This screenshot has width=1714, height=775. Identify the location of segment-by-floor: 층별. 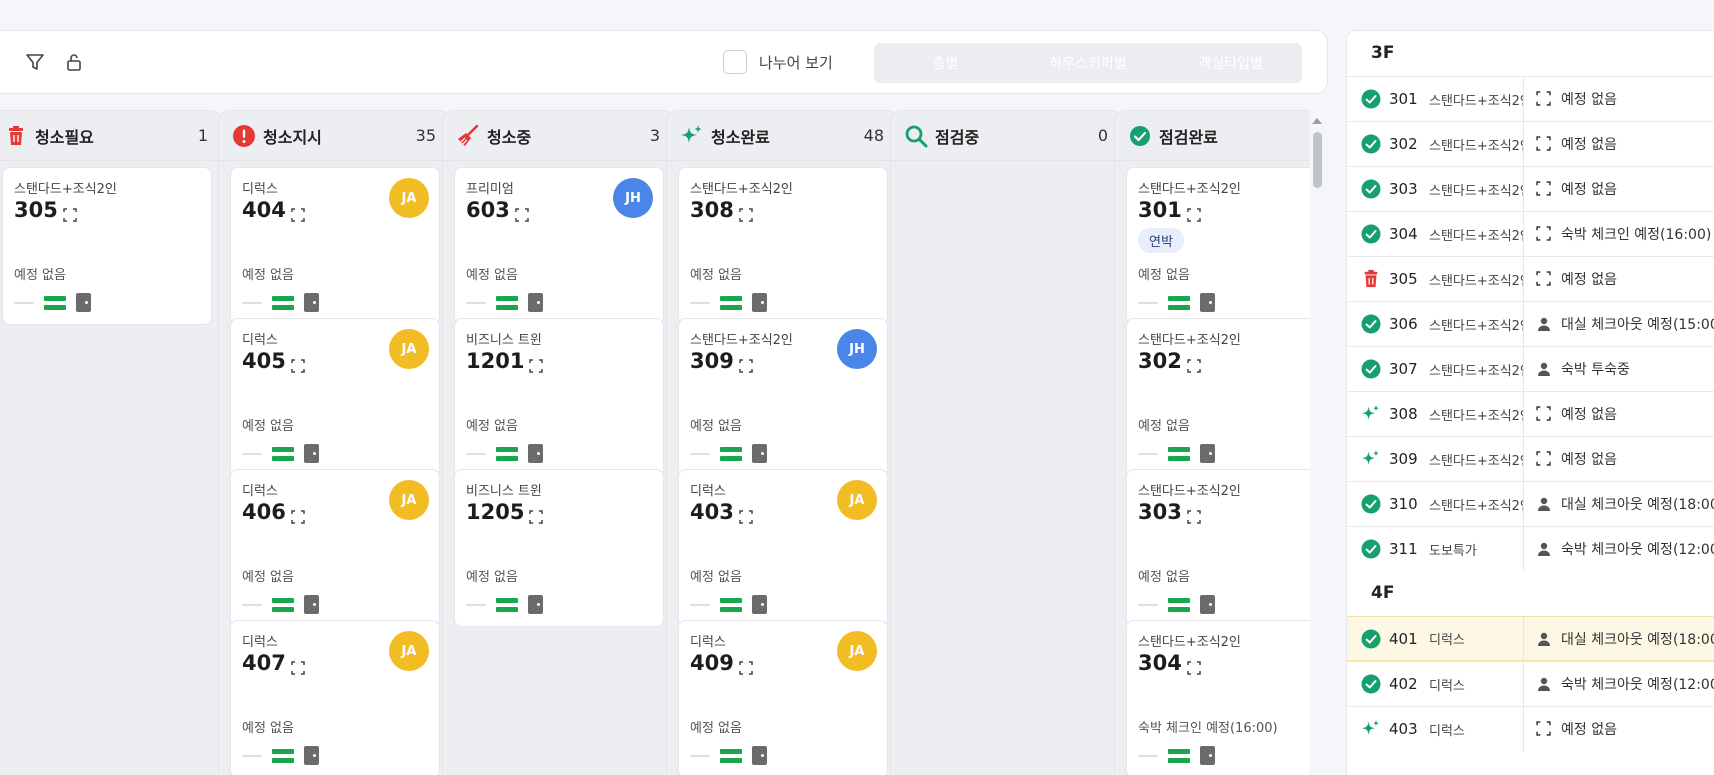
(945, 63).